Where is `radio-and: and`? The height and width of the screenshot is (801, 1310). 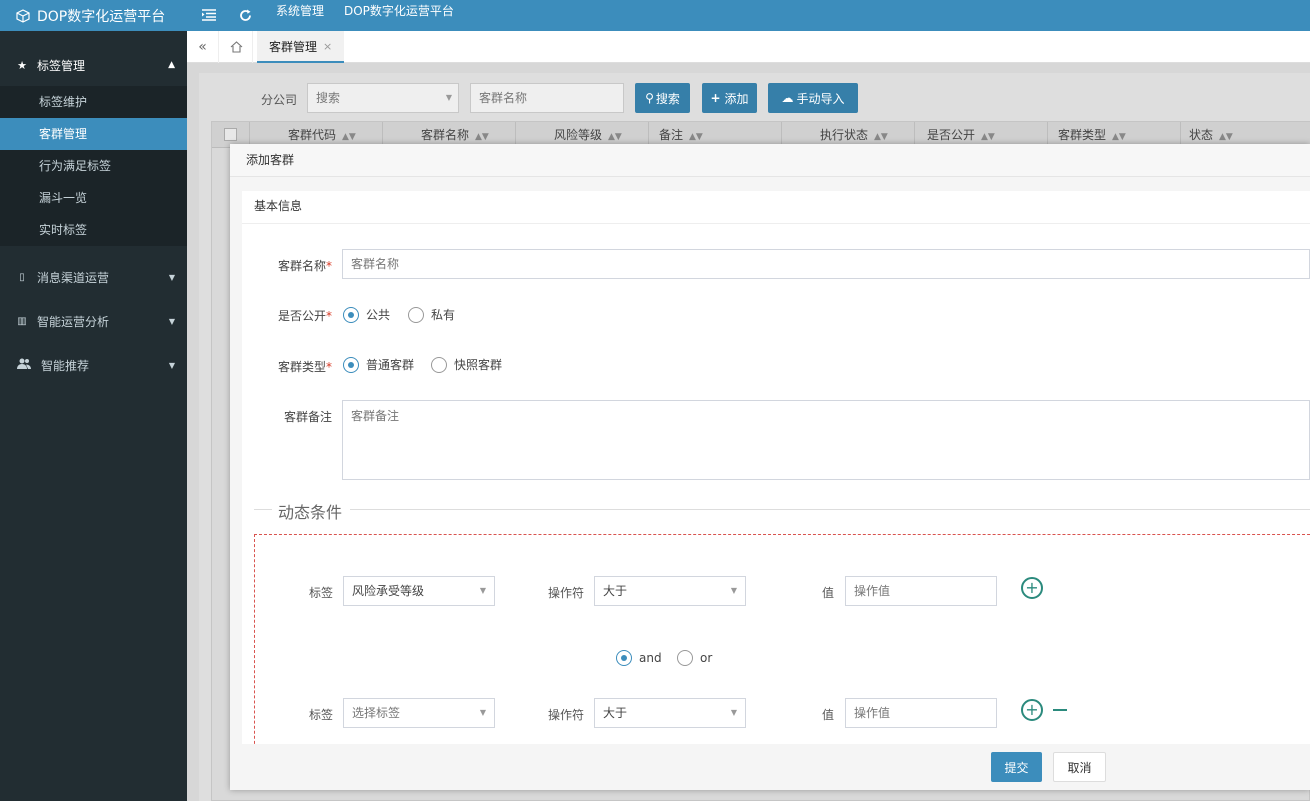
radio-and: and is located at coordinates (639, 658).